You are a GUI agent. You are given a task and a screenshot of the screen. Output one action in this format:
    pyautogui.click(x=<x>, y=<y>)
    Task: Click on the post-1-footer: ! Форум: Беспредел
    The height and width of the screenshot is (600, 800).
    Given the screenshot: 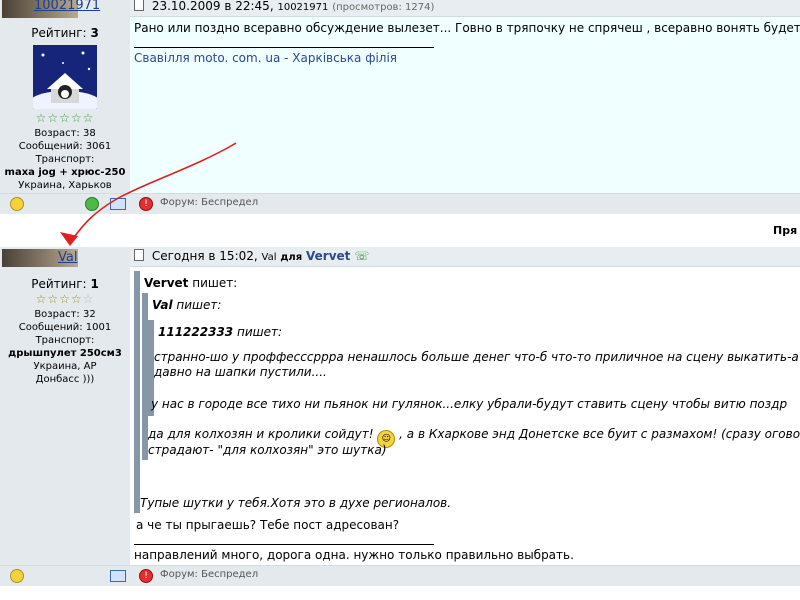 What is the action you would take?
    pyautogui.click(x=400, y=203)
    